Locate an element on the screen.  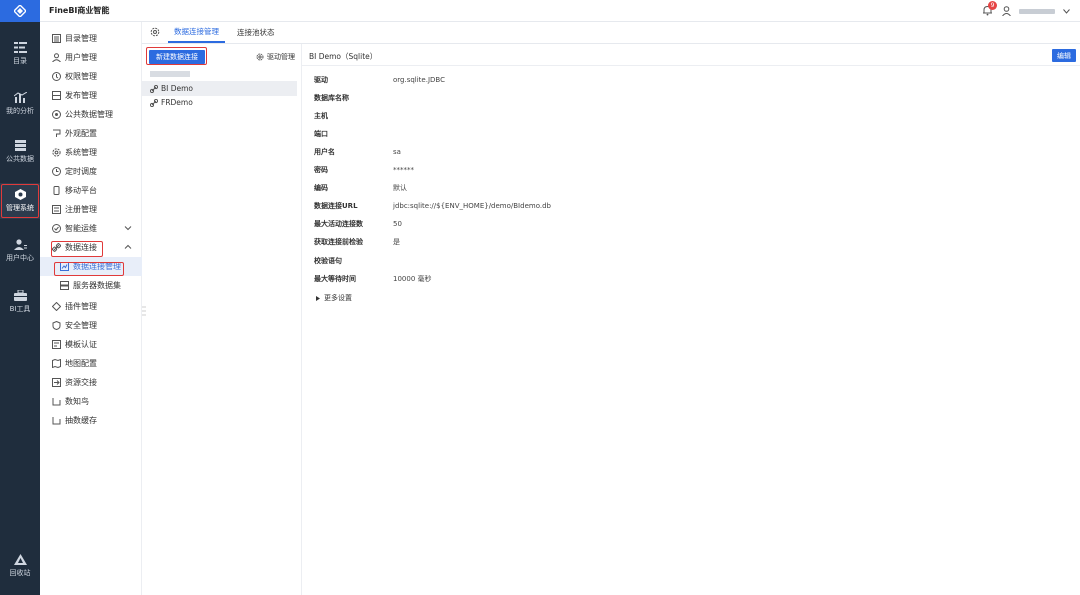
menu-item-users: 用户管理 is located at coordinates (91, 57).